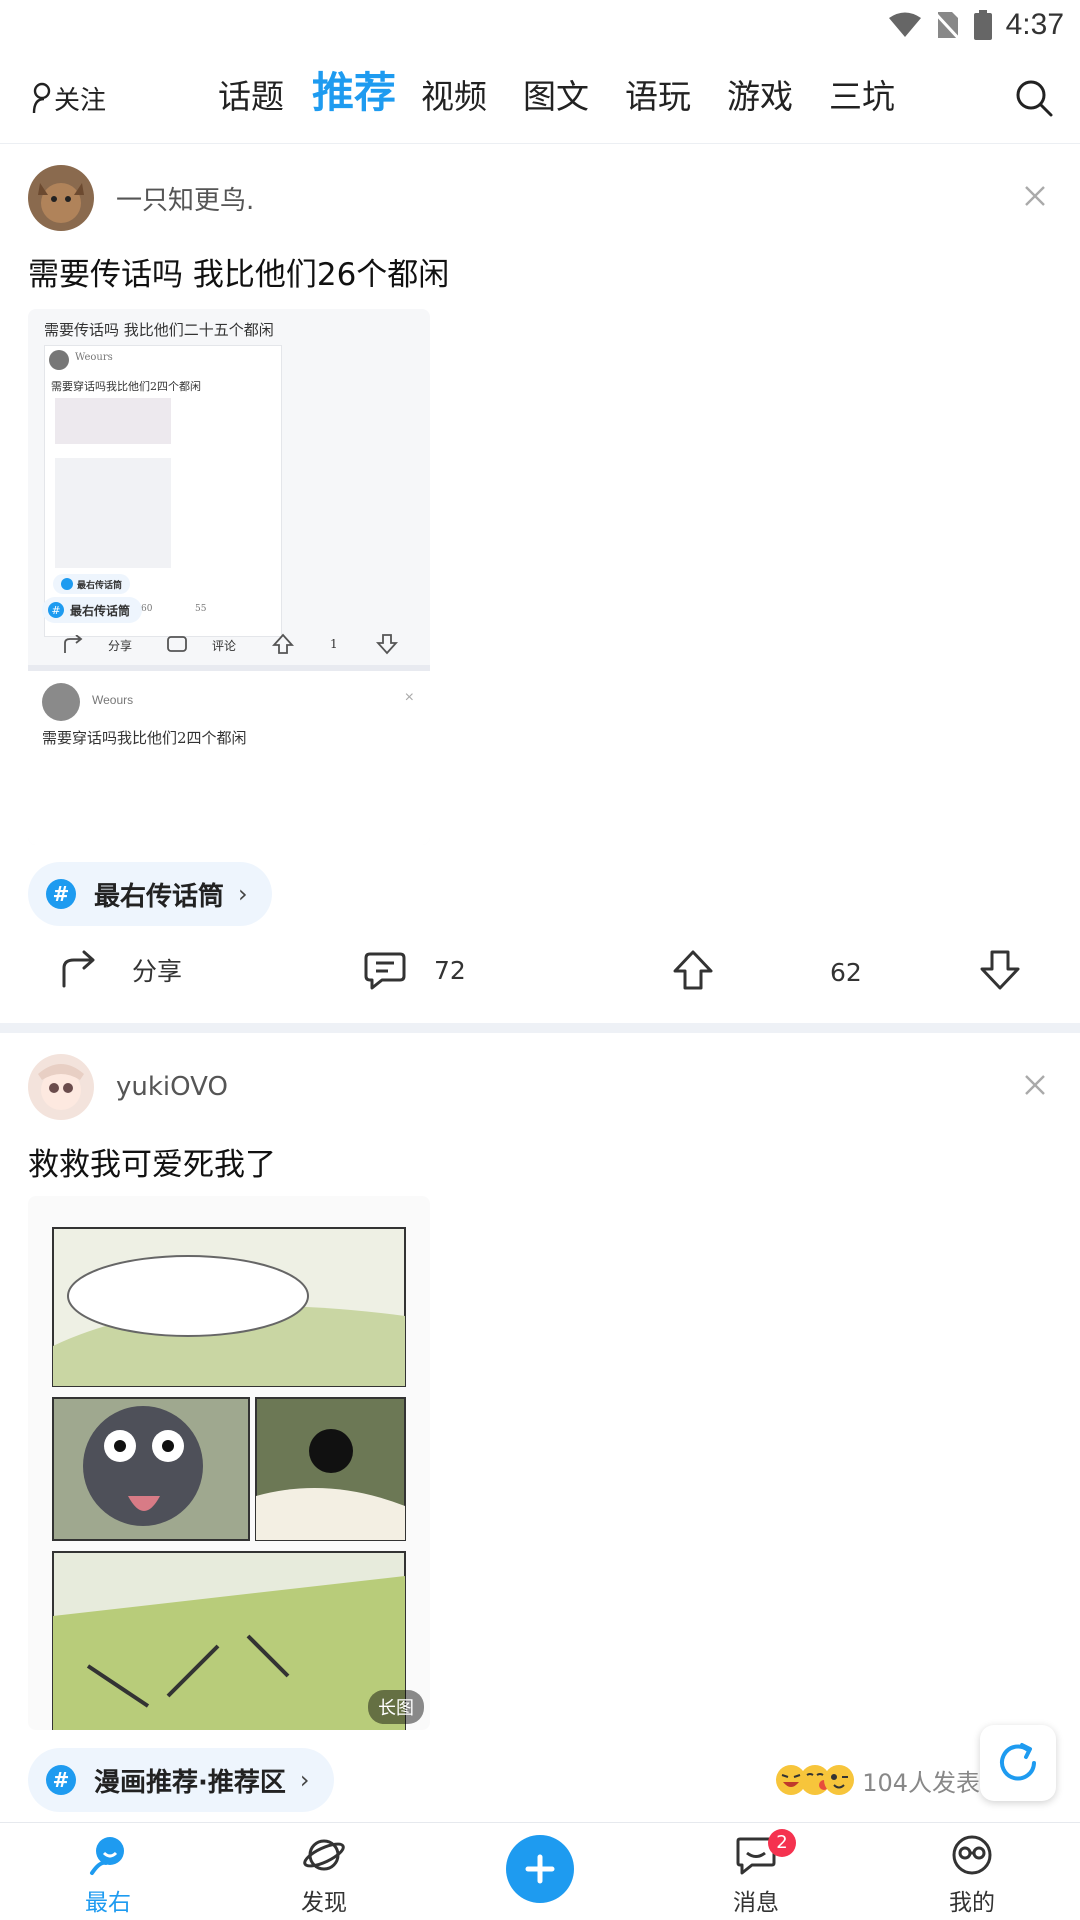 The height and width of the screenshot is (1920, 1080). Describe the element at coordinates (201, 609) in the screenshot. I see `image-text: 55` at that location.